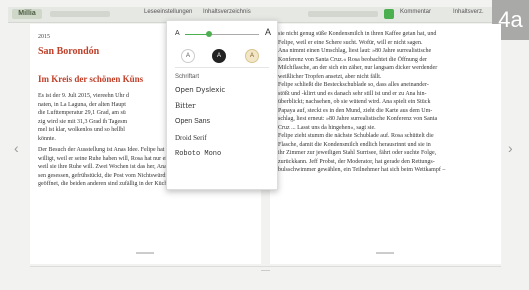  What do you see at coordinates (268, 32) in the screenshot?
I see `font-size-increase-icon: A` at bounding box center [268, 32].